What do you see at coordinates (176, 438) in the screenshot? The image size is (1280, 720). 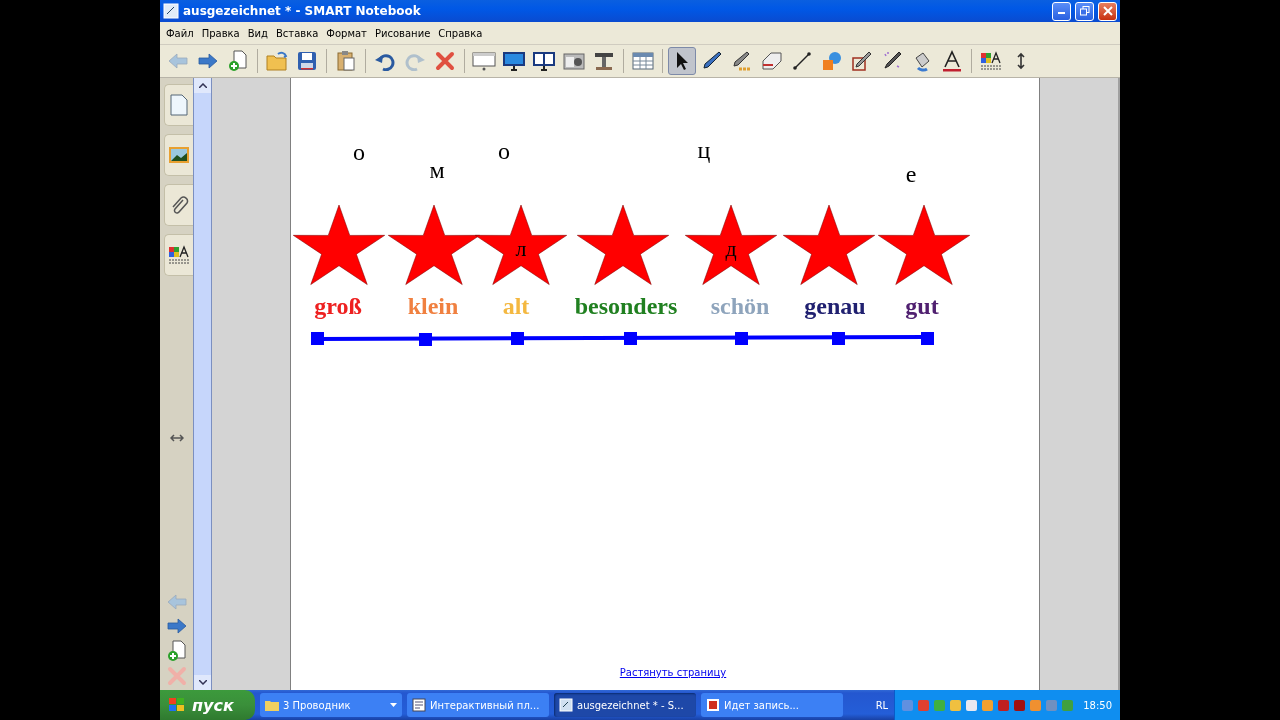 I see `horizontal-arrows-icon` at bounding box center [176, 438].